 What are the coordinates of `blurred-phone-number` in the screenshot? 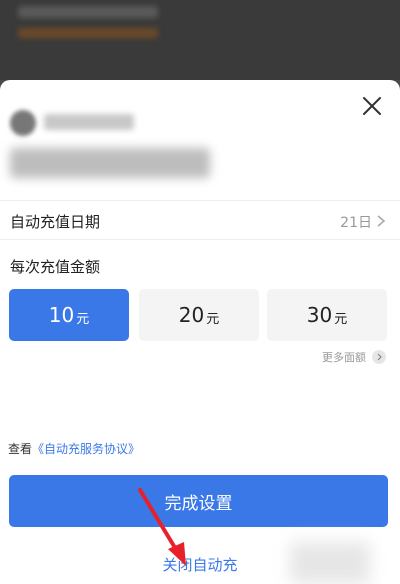 It's located at (110, 163).